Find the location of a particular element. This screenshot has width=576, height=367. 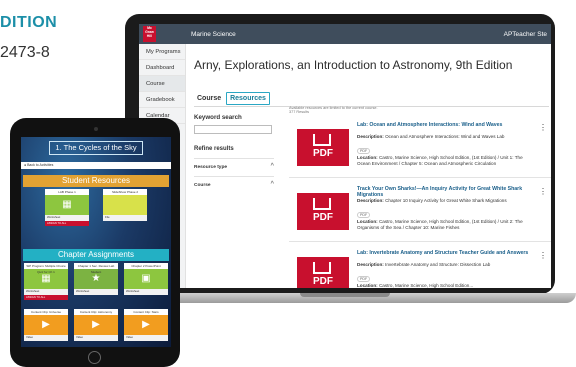

edition-heading: DITION is located at coordinates (29, 22).